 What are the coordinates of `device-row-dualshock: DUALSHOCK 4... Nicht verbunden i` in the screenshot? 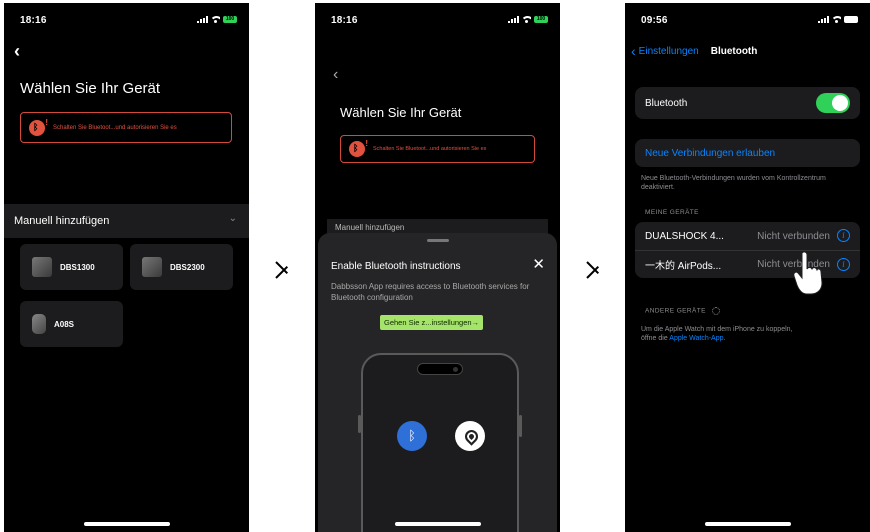 It's located at (747, 236).